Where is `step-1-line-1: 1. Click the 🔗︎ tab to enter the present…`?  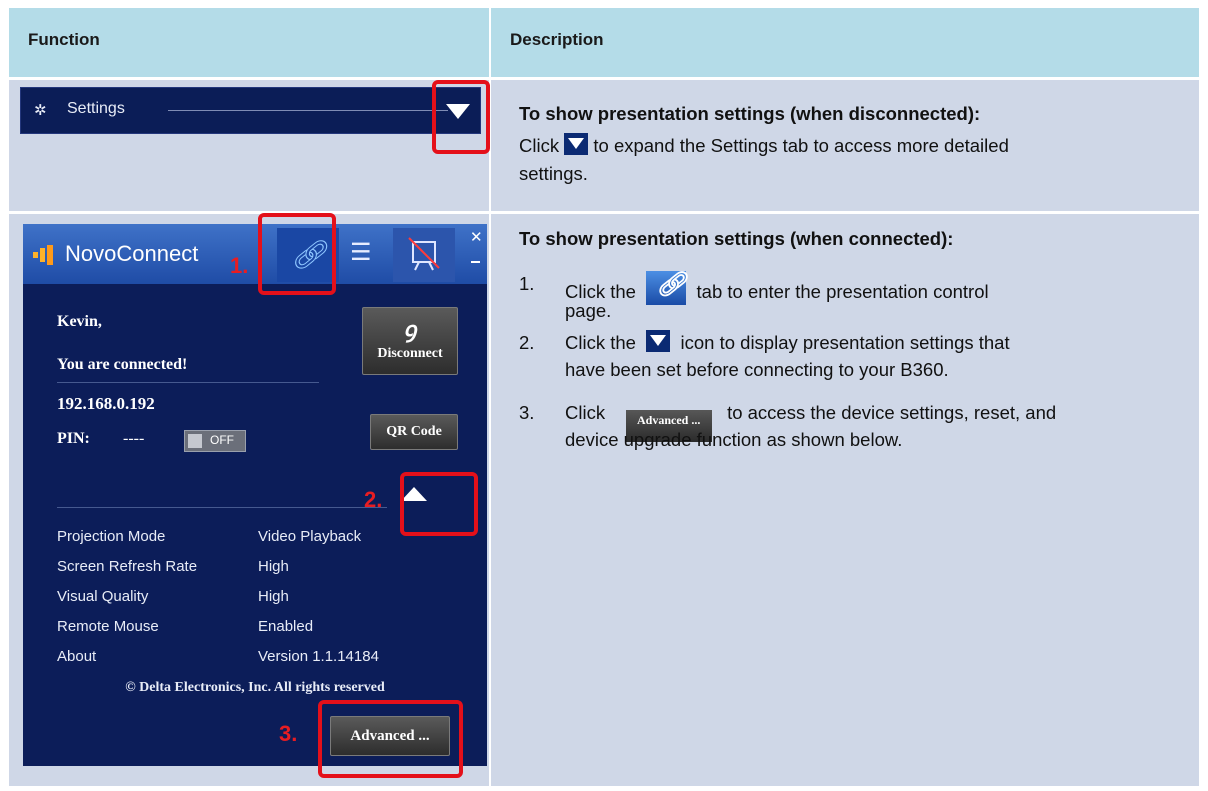
step-1-line-1: 1. Click the 🔗︎ tab to enter the present… is located at coordinates (754, 288).